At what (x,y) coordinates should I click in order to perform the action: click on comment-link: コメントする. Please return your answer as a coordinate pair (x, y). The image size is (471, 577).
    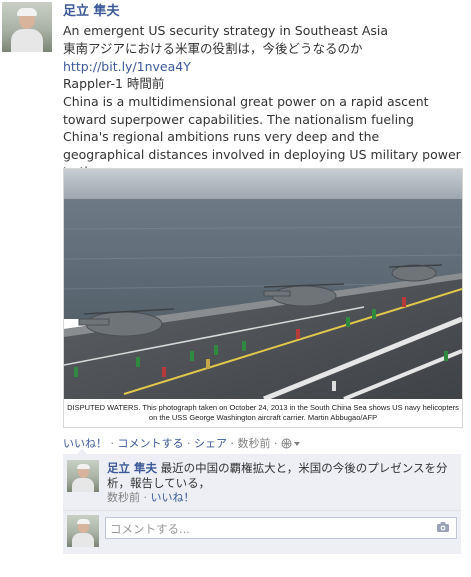
    Looking at the image, I should click on (151, 443).